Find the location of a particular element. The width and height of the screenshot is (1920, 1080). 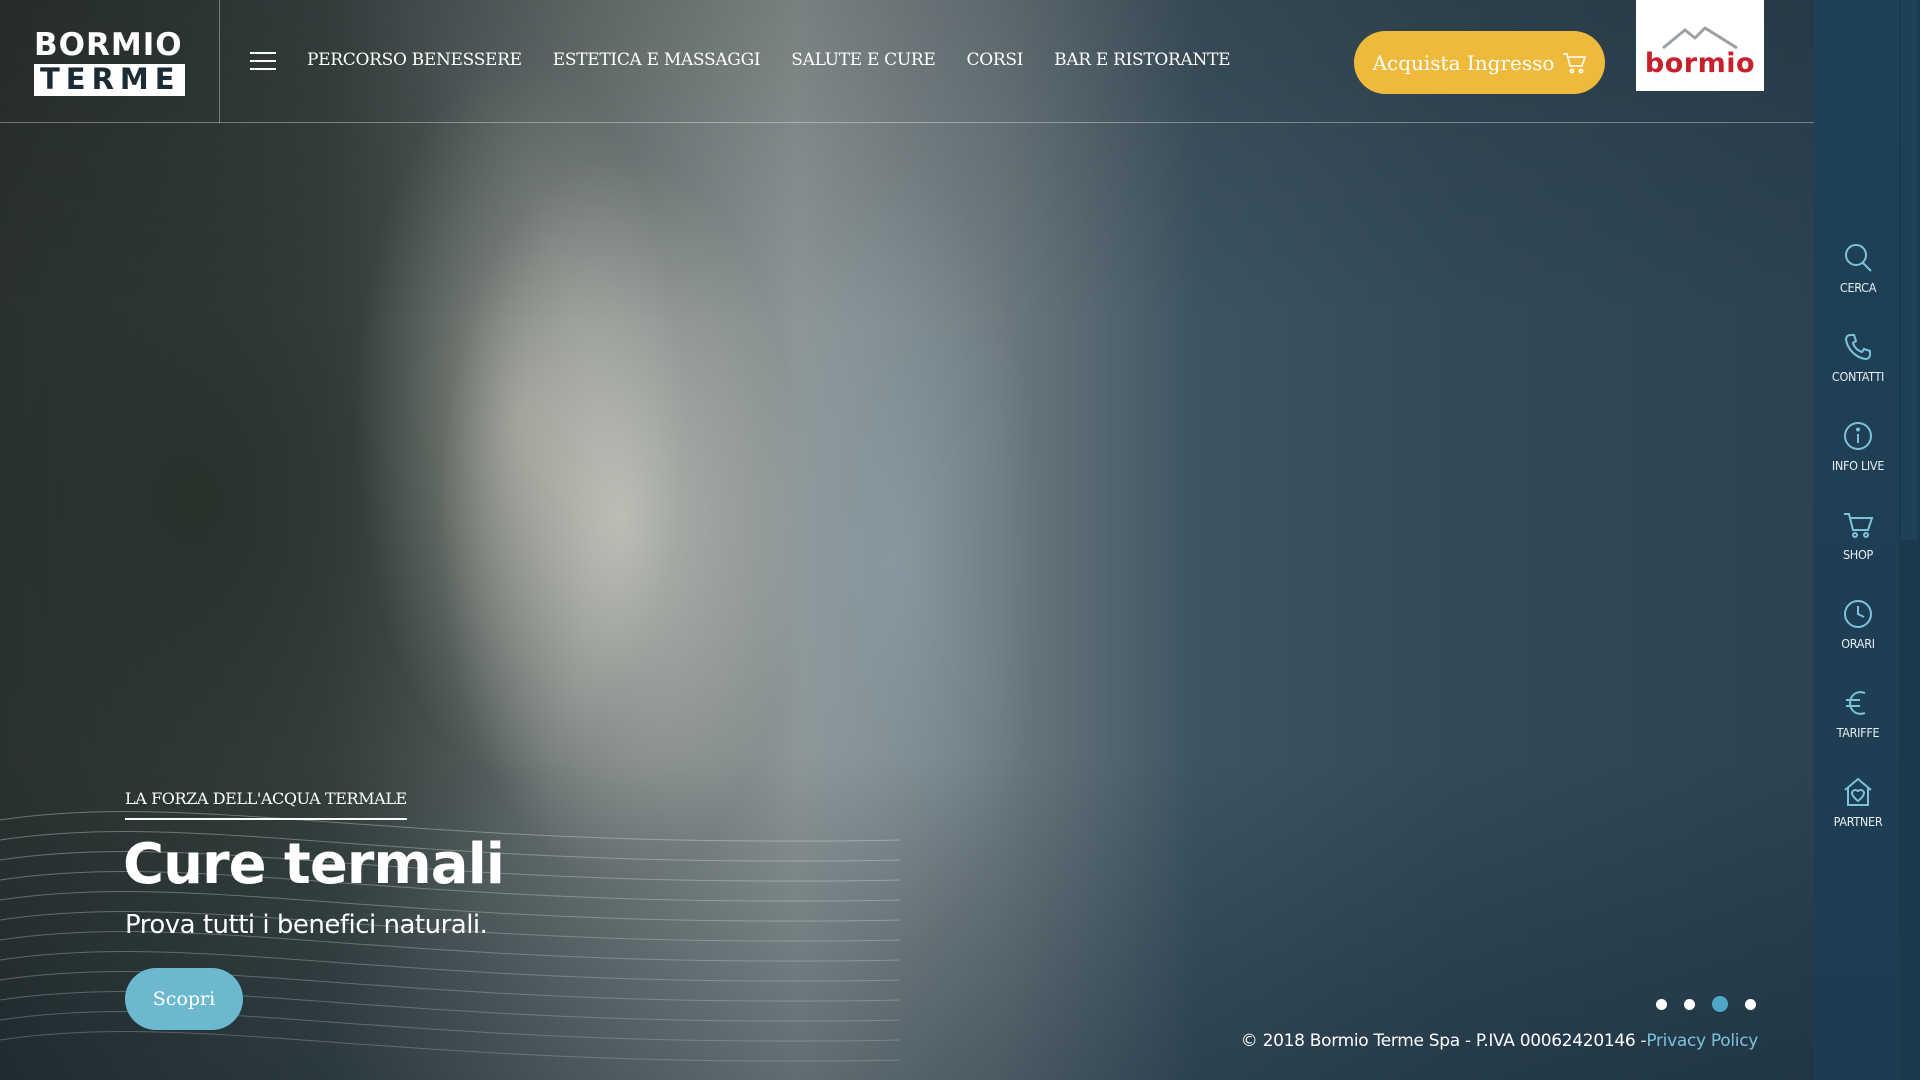

buy-ticket-button: Acquista Ingresso is located at coordinates (1479, 62).